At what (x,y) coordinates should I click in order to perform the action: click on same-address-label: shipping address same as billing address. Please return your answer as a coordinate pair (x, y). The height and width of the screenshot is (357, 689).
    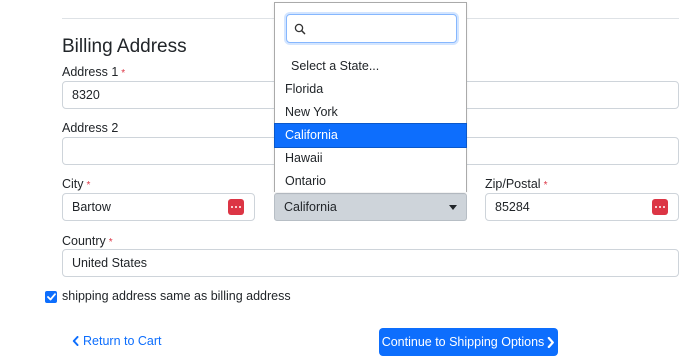
    Looking at the image, I should click on (176, 296).